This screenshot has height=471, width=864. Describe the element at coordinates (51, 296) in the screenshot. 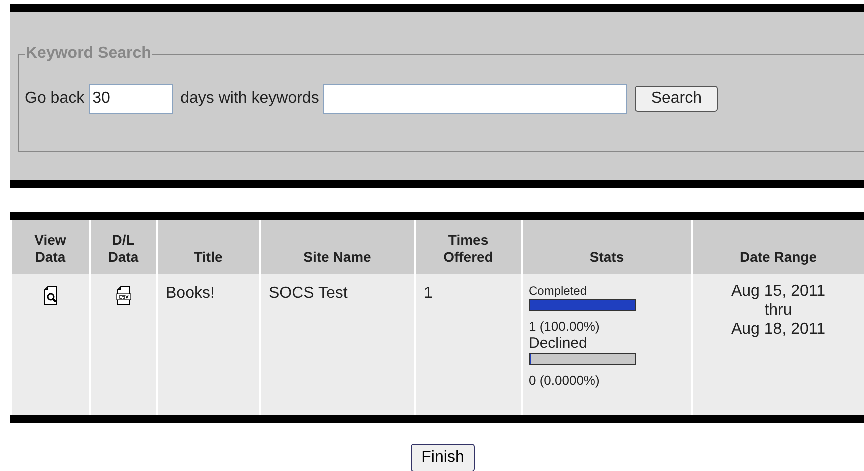

I see `magnifier-document-icon` at that location.